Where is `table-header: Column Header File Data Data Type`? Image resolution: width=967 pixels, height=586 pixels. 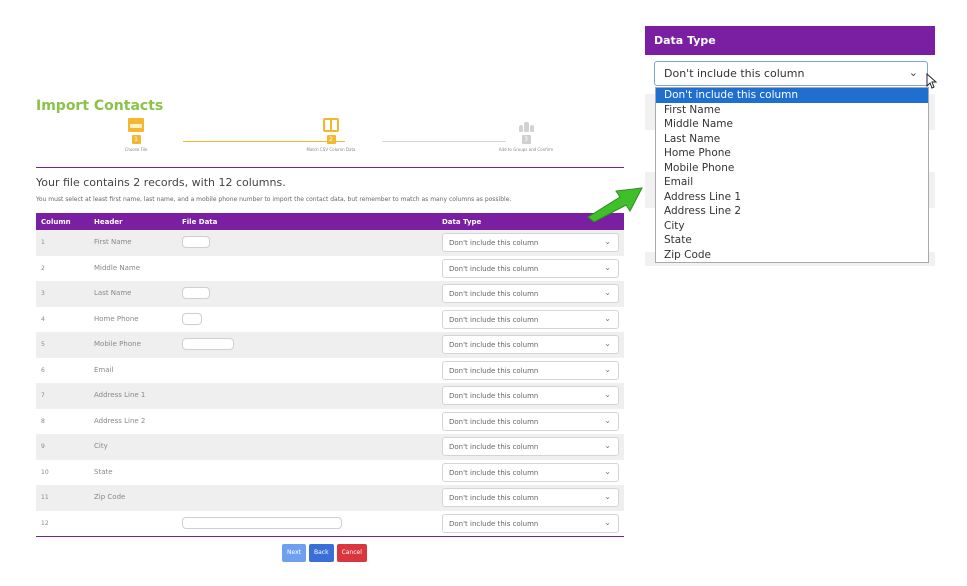 table-header: Column Header File Data Data Type is located at coordinates (330, 221).